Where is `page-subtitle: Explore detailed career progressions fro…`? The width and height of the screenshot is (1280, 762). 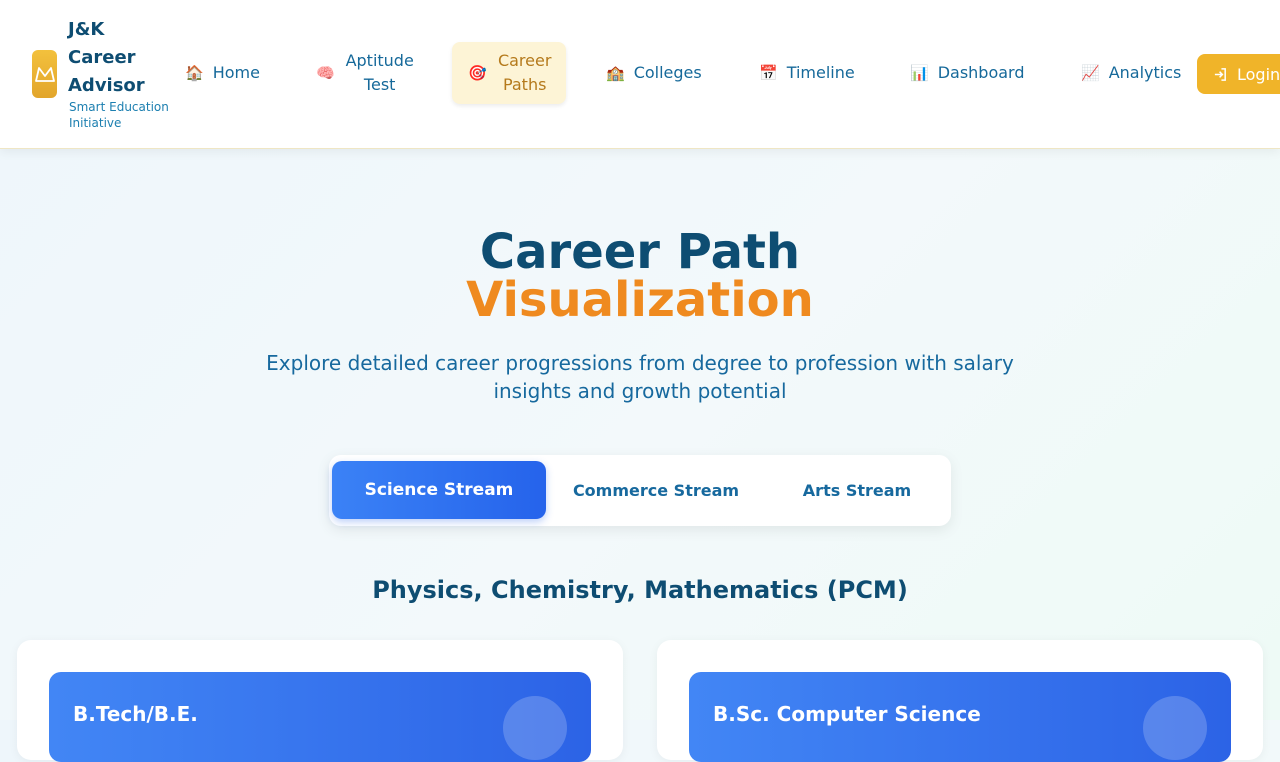
page-subtitle: Explore detailed career progressions fro… is located at coordinates (640, 377).